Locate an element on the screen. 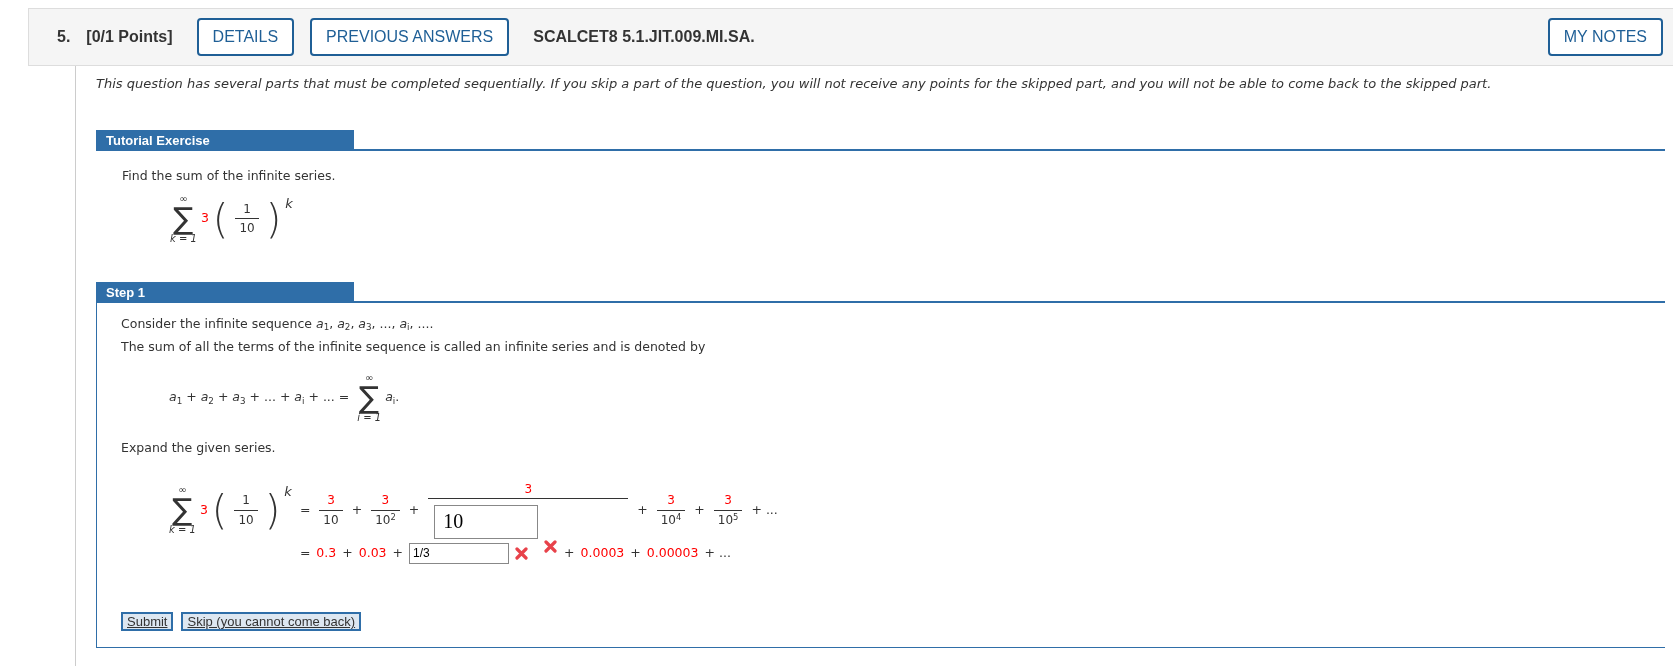  header-button: DETAILS is located at coordinates (245, 37).